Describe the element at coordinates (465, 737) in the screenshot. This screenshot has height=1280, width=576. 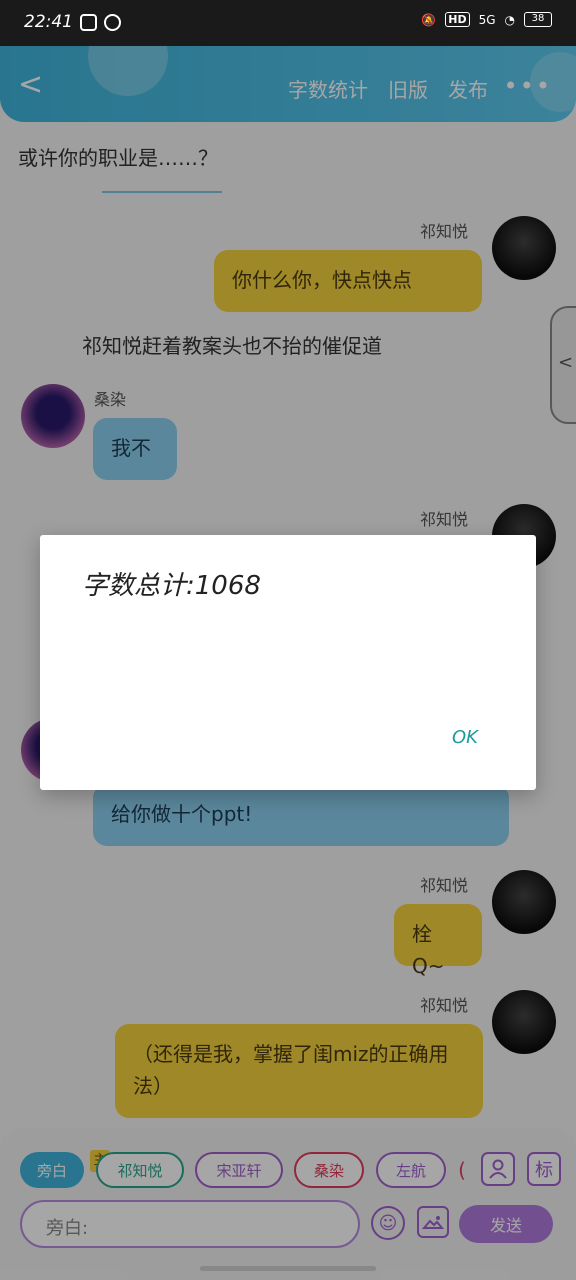
I see `ok-button: OK` at that location.